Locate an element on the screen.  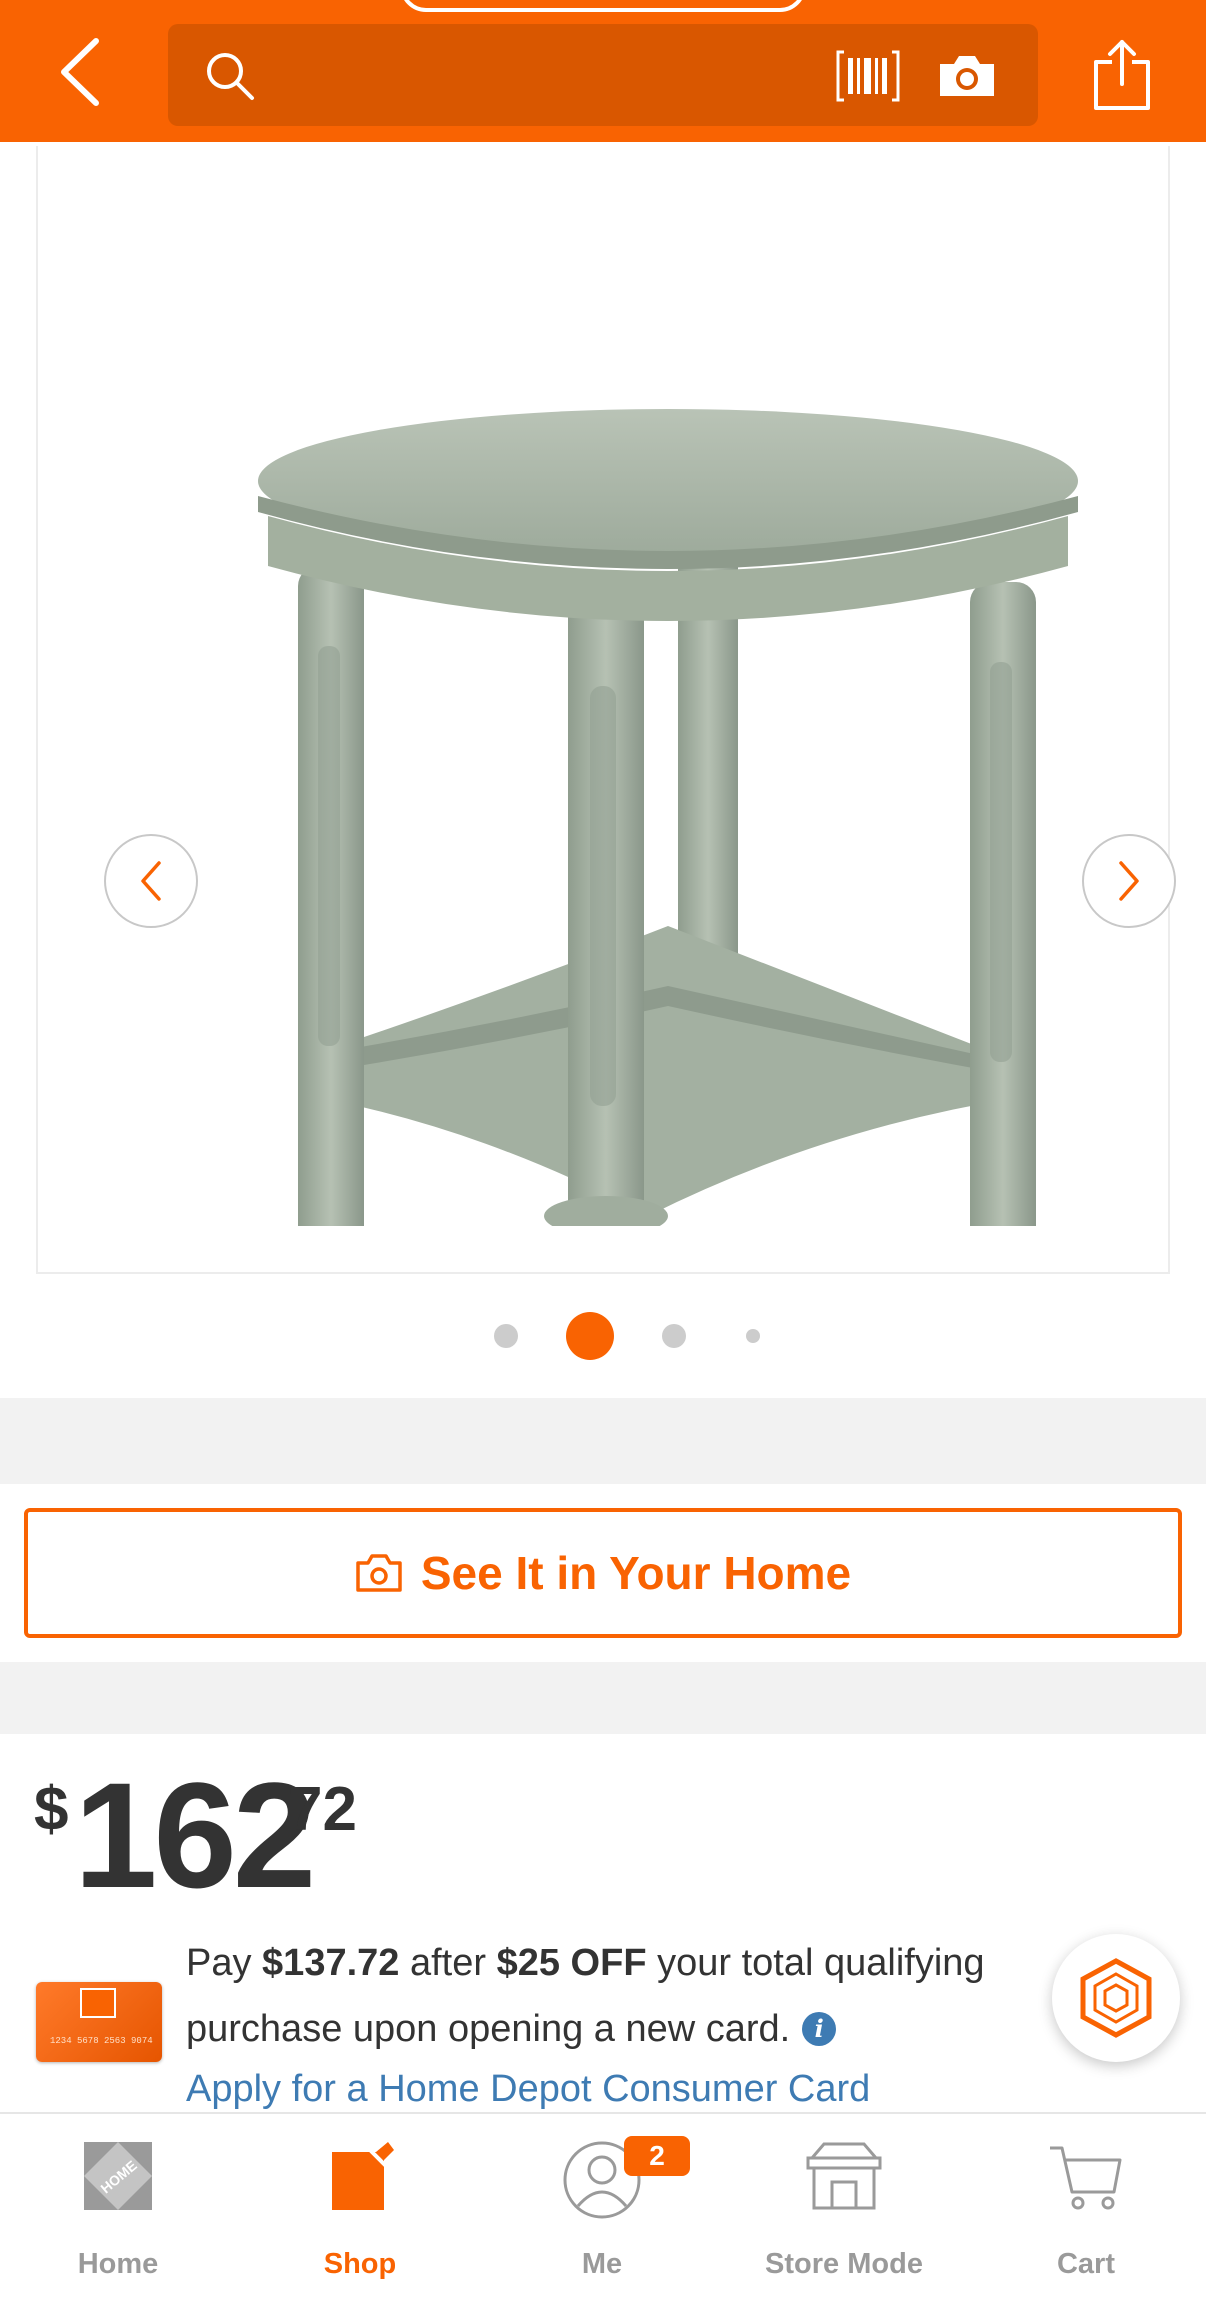
nav-shop: Shop is located at coordinates (360, 2211).